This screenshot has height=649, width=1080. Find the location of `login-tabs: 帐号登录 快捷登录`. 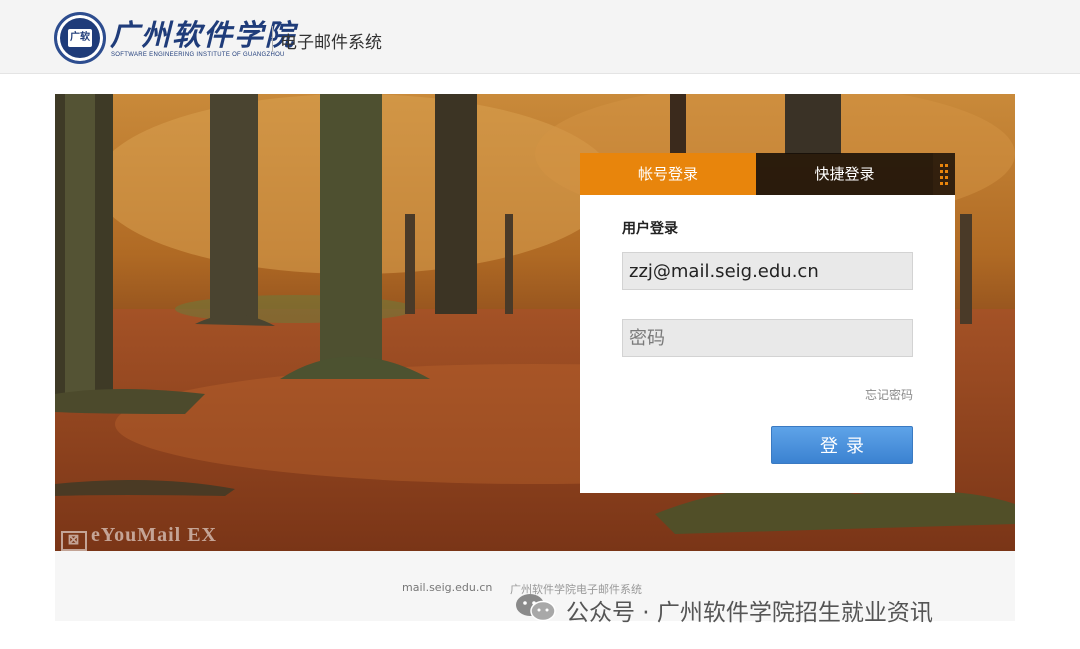

login-tabs: 帐号登录 快捷登录 is located at coordinates (767, 174).